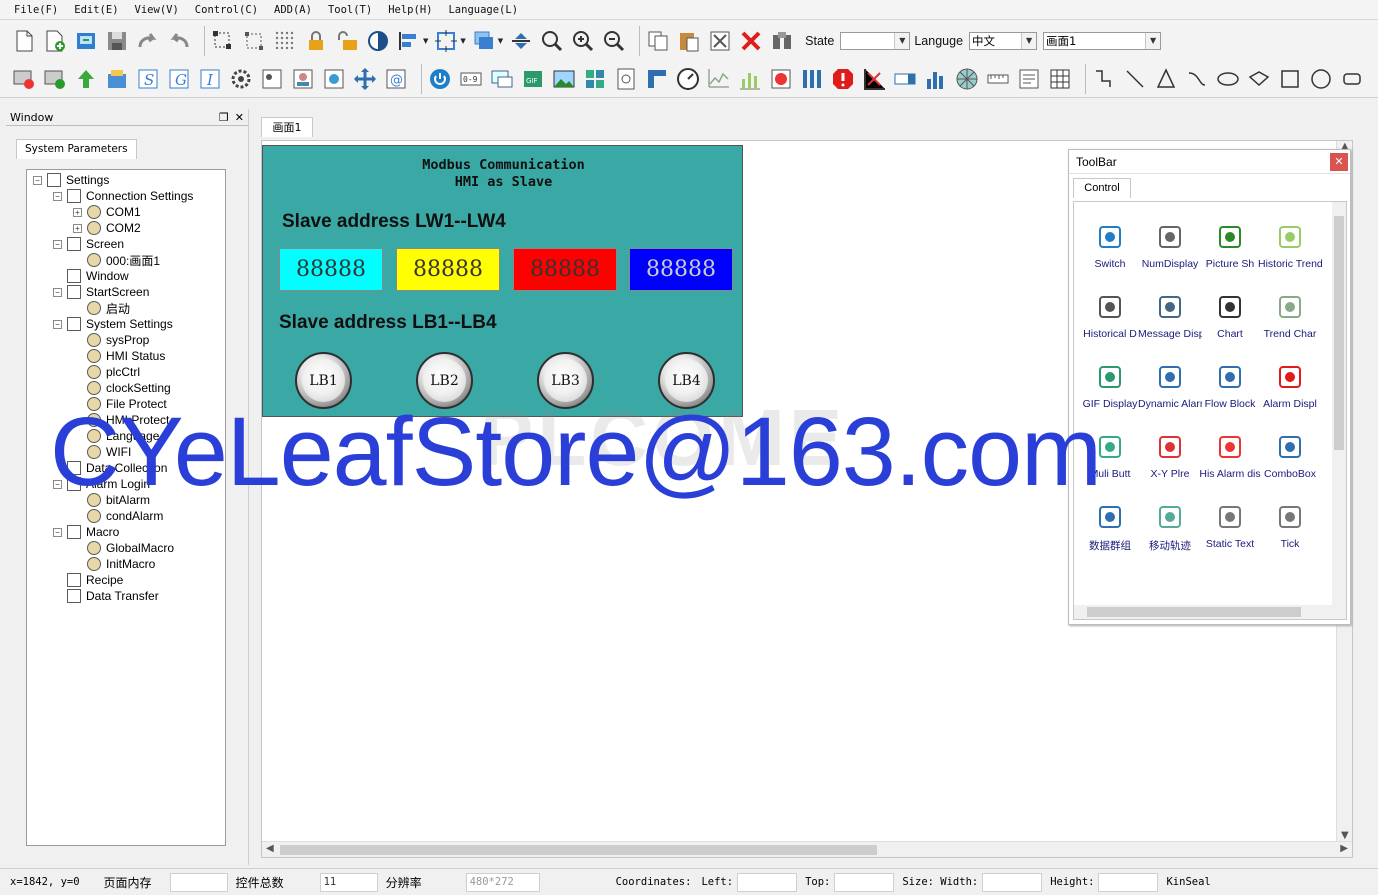 This screenshot has width=1378, height=895. What do you see at coordinates (864, 882) in the screenshot?
I see `top-field` at bounding box center [864, 882].